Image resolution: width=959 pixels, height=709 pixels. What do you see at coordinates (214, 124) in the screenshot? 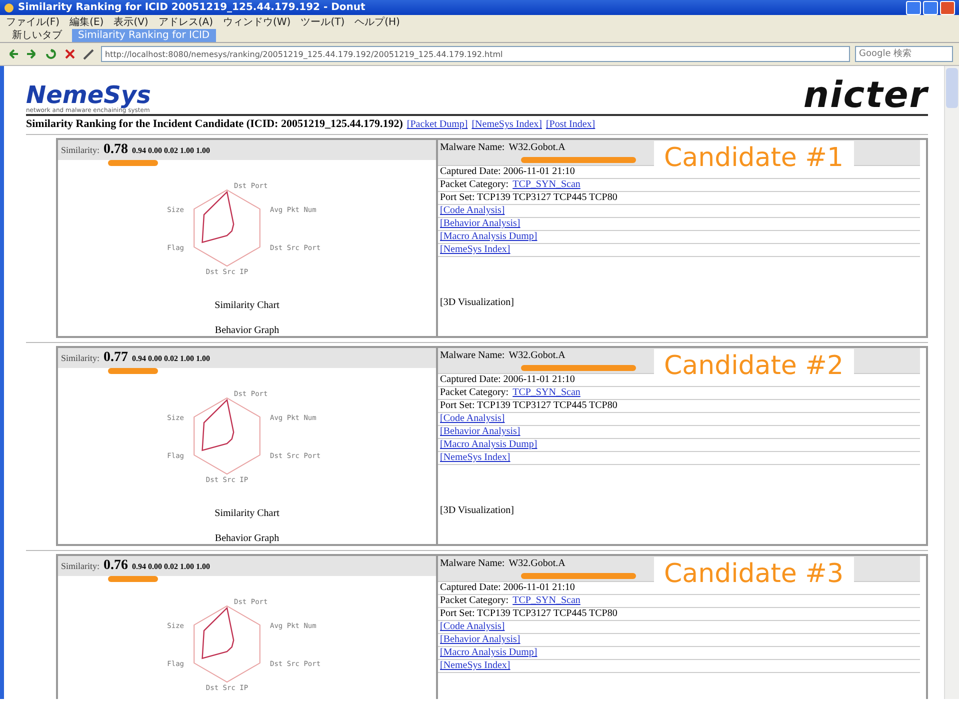
I see `page-heading: Similarity Ranking for the Incident Candidate (ICID: 20051219_125.44.179.192)` at bounding box center [214, 124].